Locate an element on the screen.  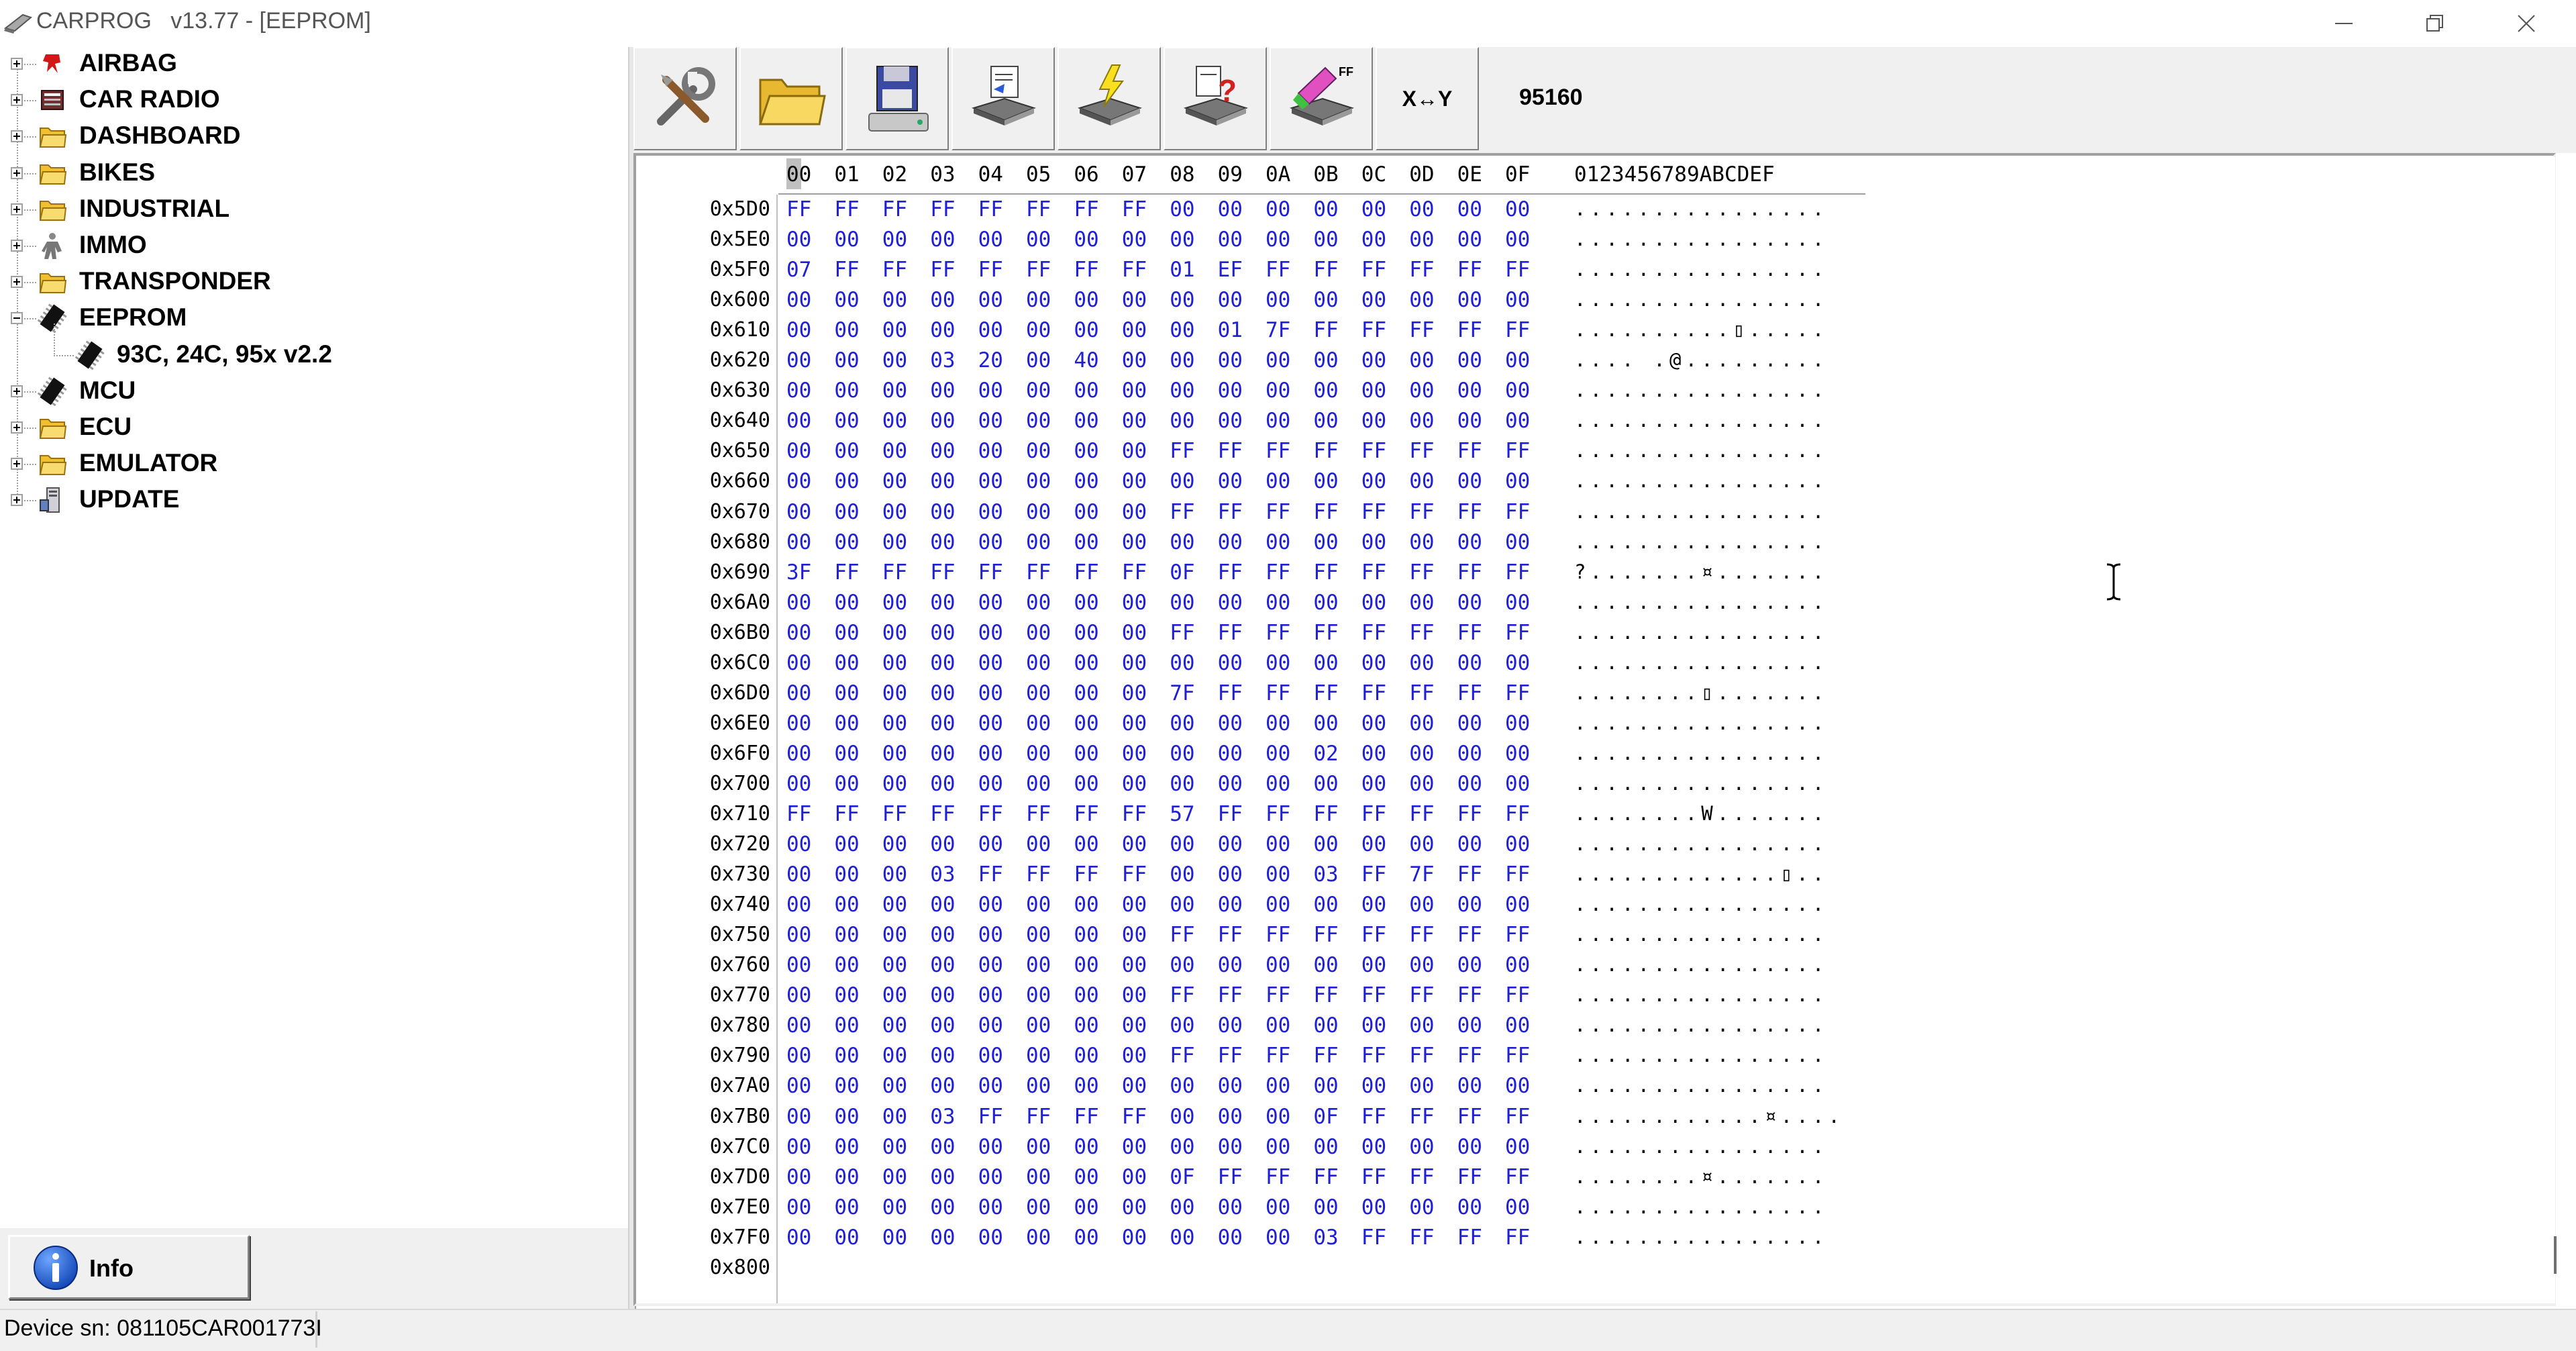
write-chip-button is located at coordinates (1109, 98).